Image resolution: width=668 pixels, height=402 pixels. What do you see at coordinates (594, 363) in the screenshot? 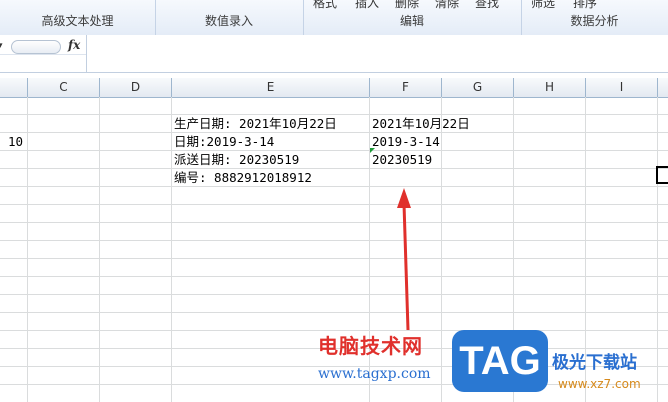
I see `watermark-brand: 极光下载站` at bounding box center [594, 363].